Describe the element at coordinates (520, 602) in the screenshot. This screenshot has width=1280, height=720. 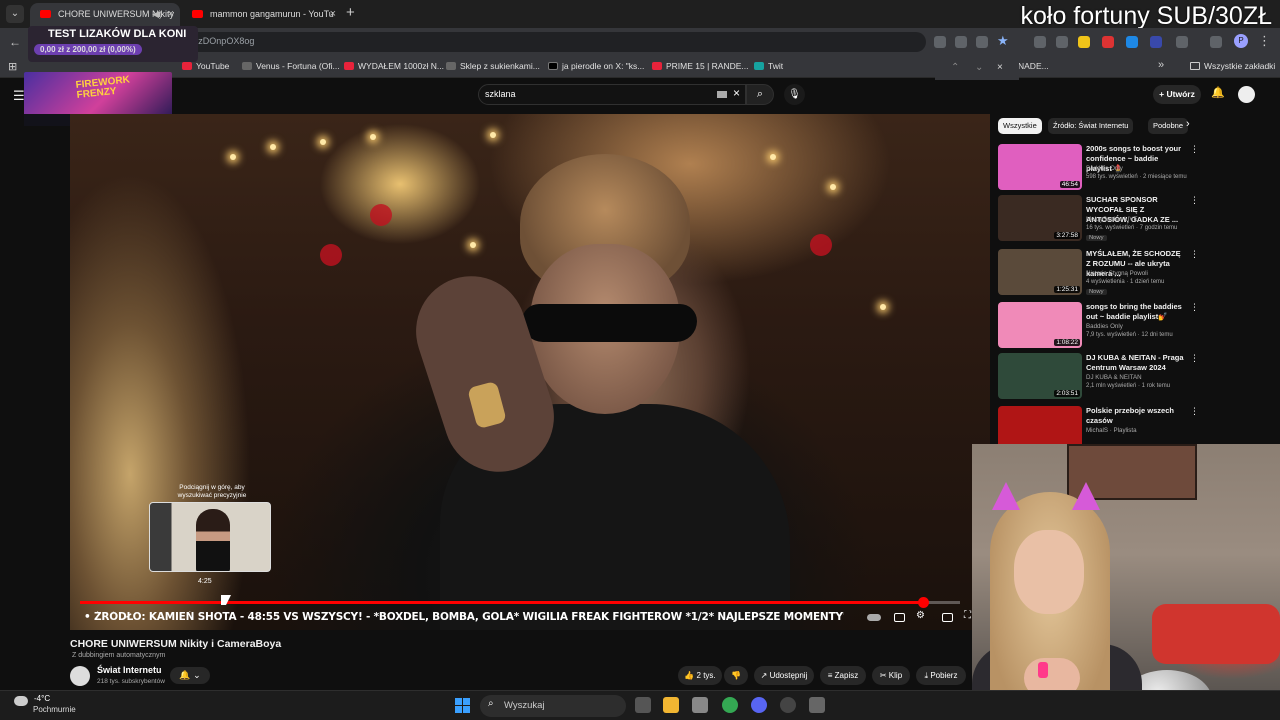
I see `progress-bar` at that location.